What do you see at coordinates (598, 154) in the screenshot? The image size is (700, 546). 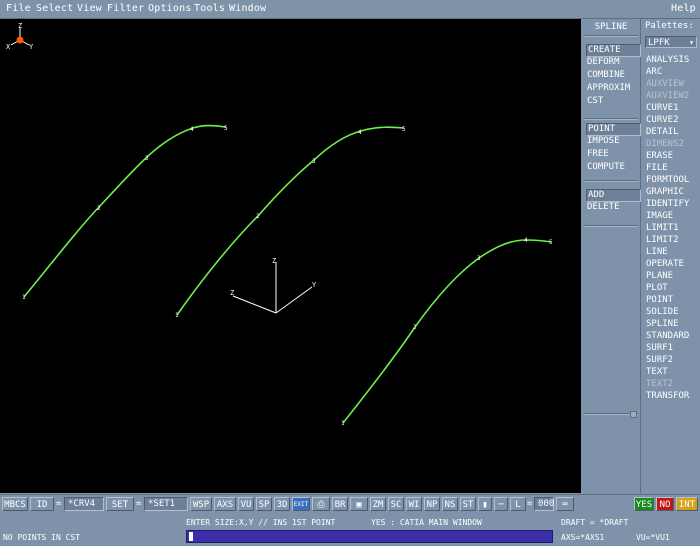 I see `free-button: FREE` at bounding box center [598, 154].